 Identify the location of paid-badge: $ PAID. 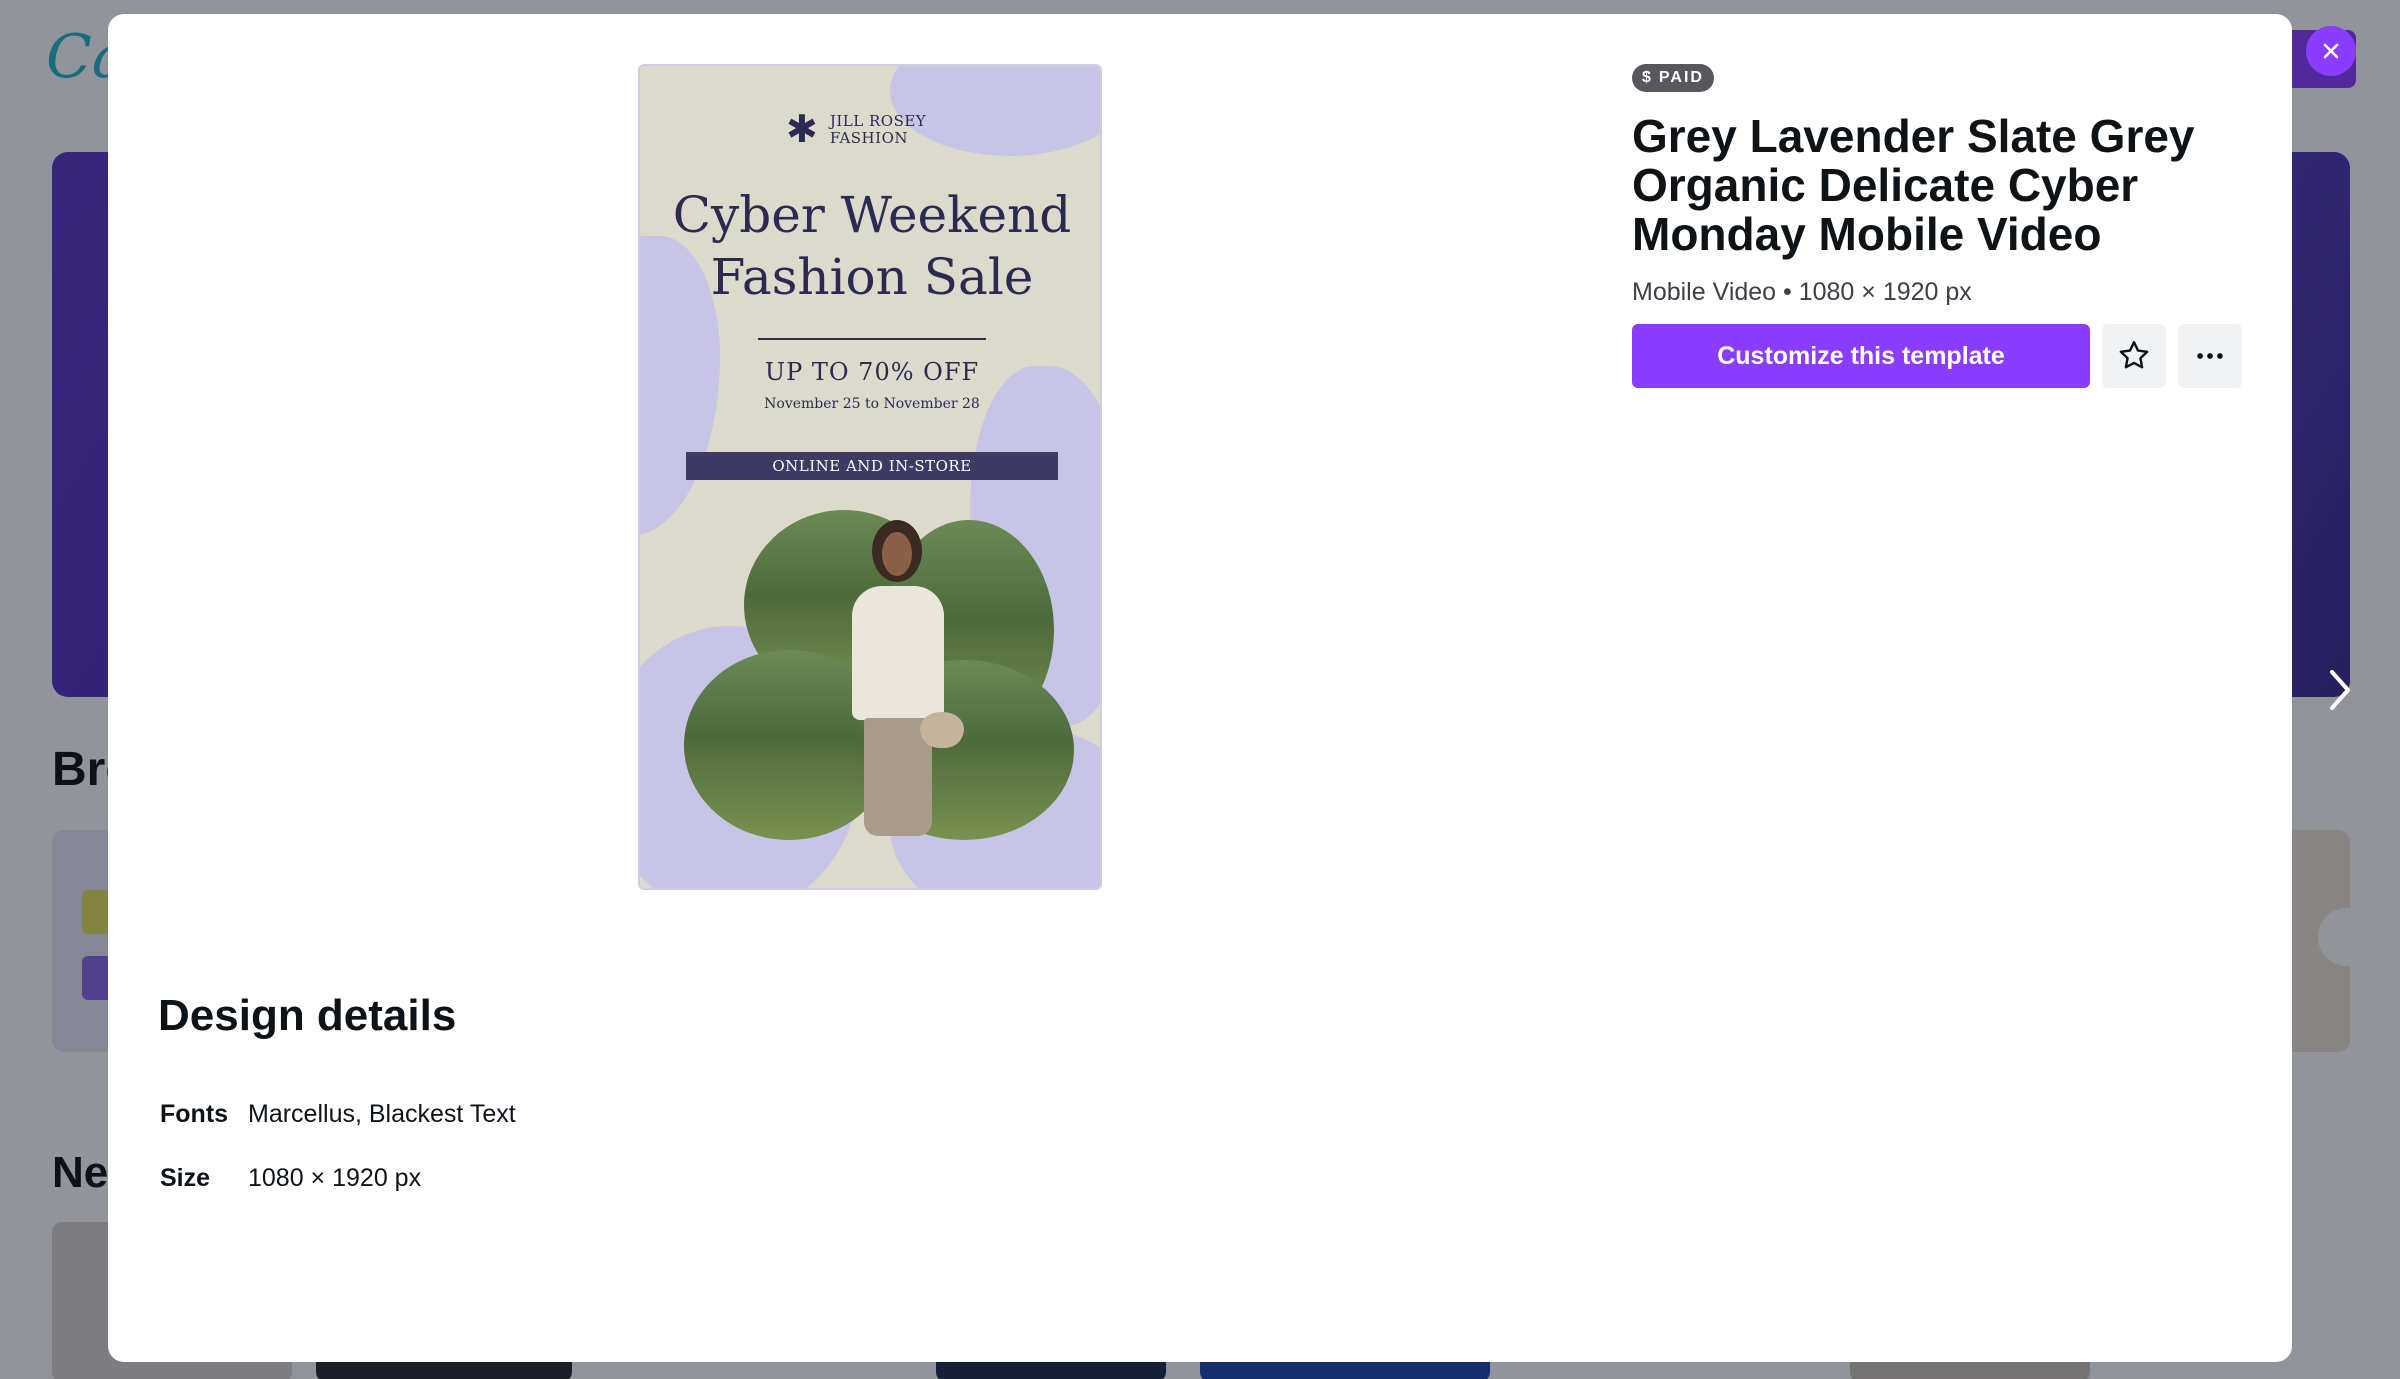
(1673, 78).